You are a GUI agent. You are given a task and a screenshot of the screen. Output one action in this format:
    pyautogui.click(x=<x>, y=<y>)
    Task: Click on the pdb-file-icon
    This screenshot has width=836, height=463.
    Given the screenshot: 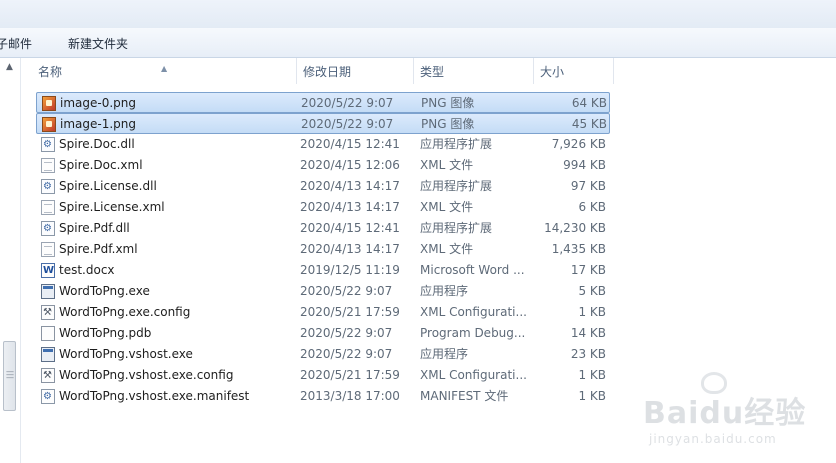 What is the action you would take?
    pyautogui.click(x=48, y=333)
    